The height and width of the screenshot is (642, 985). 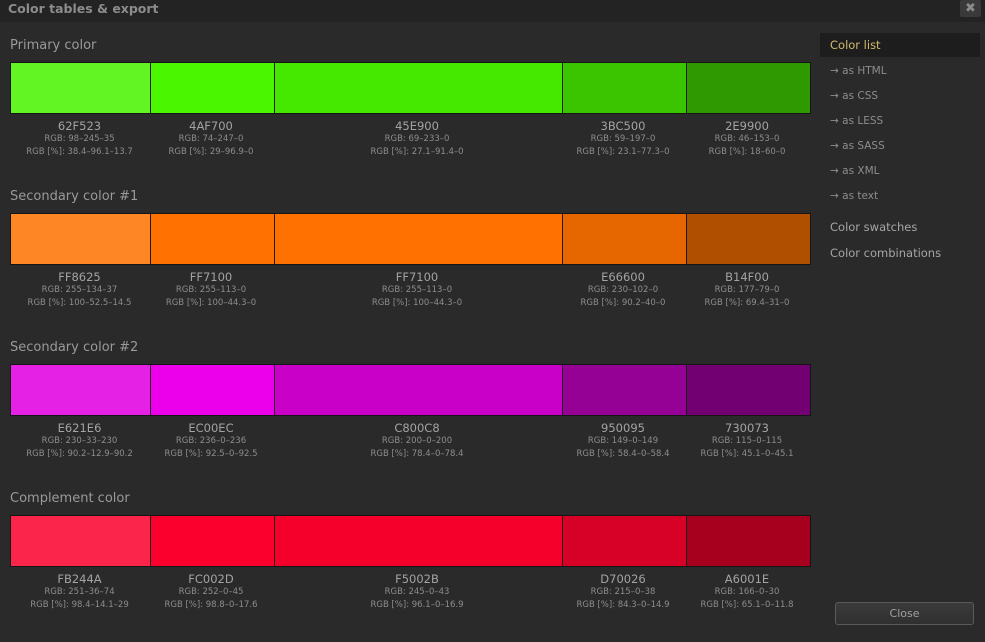 What do you see at coordinates (623, 579) in the screenshot?
I see `hex-code: D70026` at bounding box center [623, 579].